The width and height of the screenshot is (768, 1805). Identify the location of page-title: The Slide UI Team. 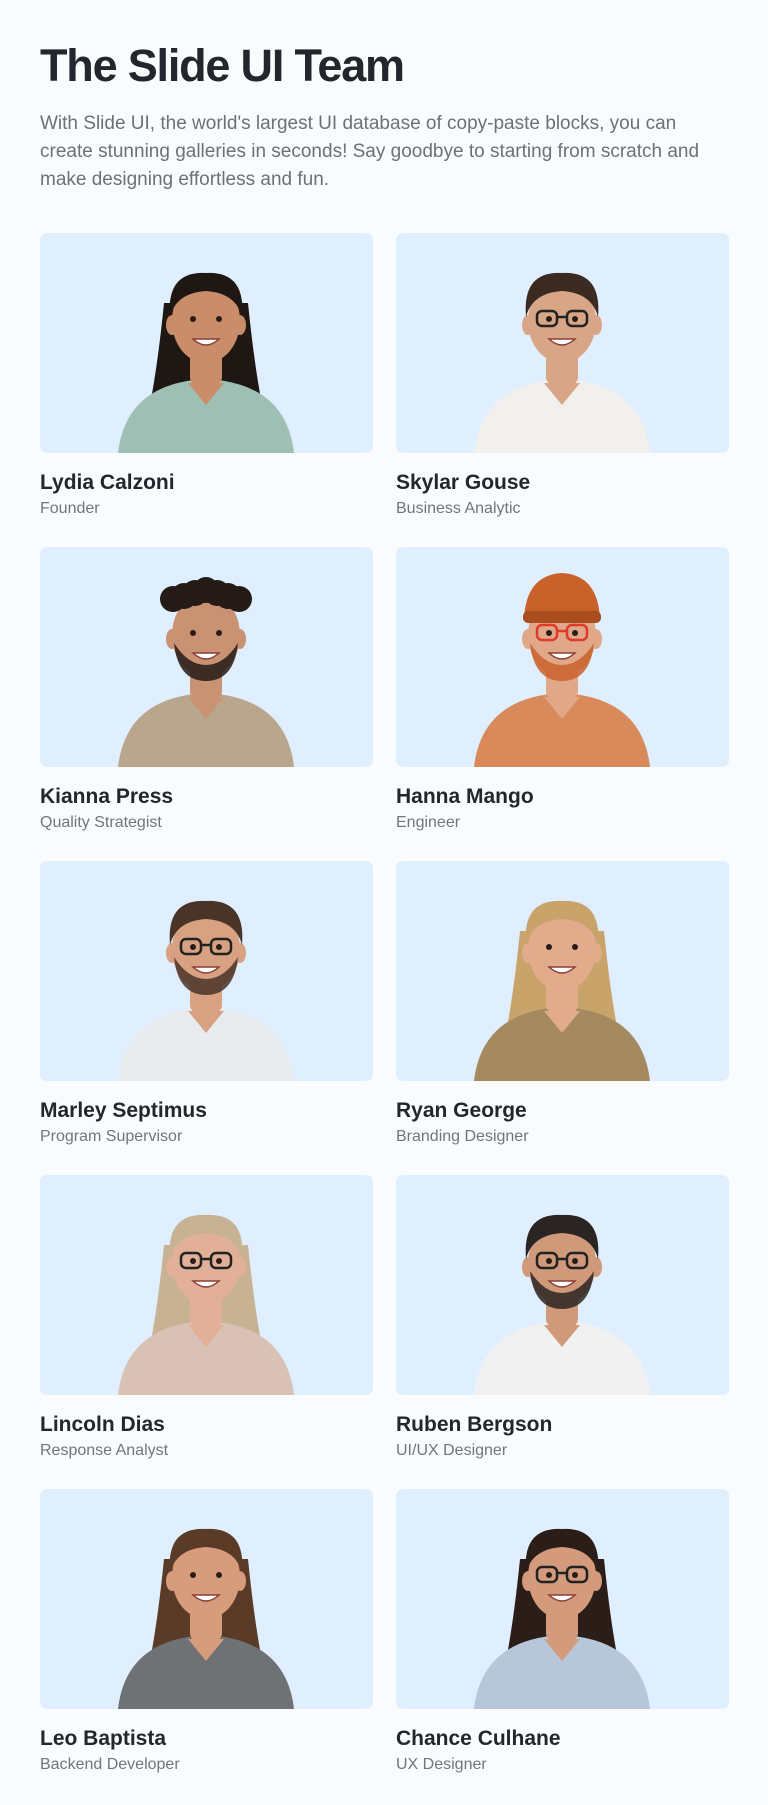
(222, 65).